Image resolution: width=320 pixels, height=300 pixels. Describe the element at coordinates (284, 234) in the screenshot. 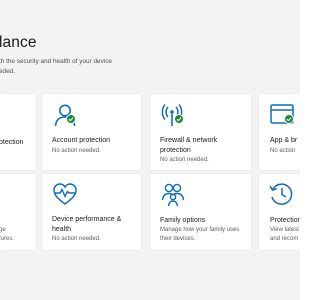

I see `card-status: View latest and recom` at that location.